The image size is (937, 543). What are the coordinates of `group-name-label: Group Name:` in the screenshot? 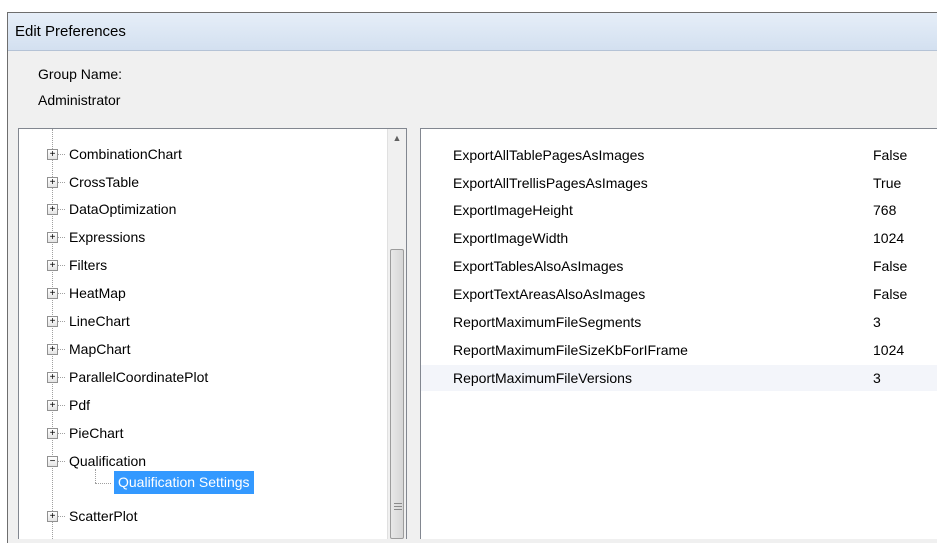 It's located at (80, 74).